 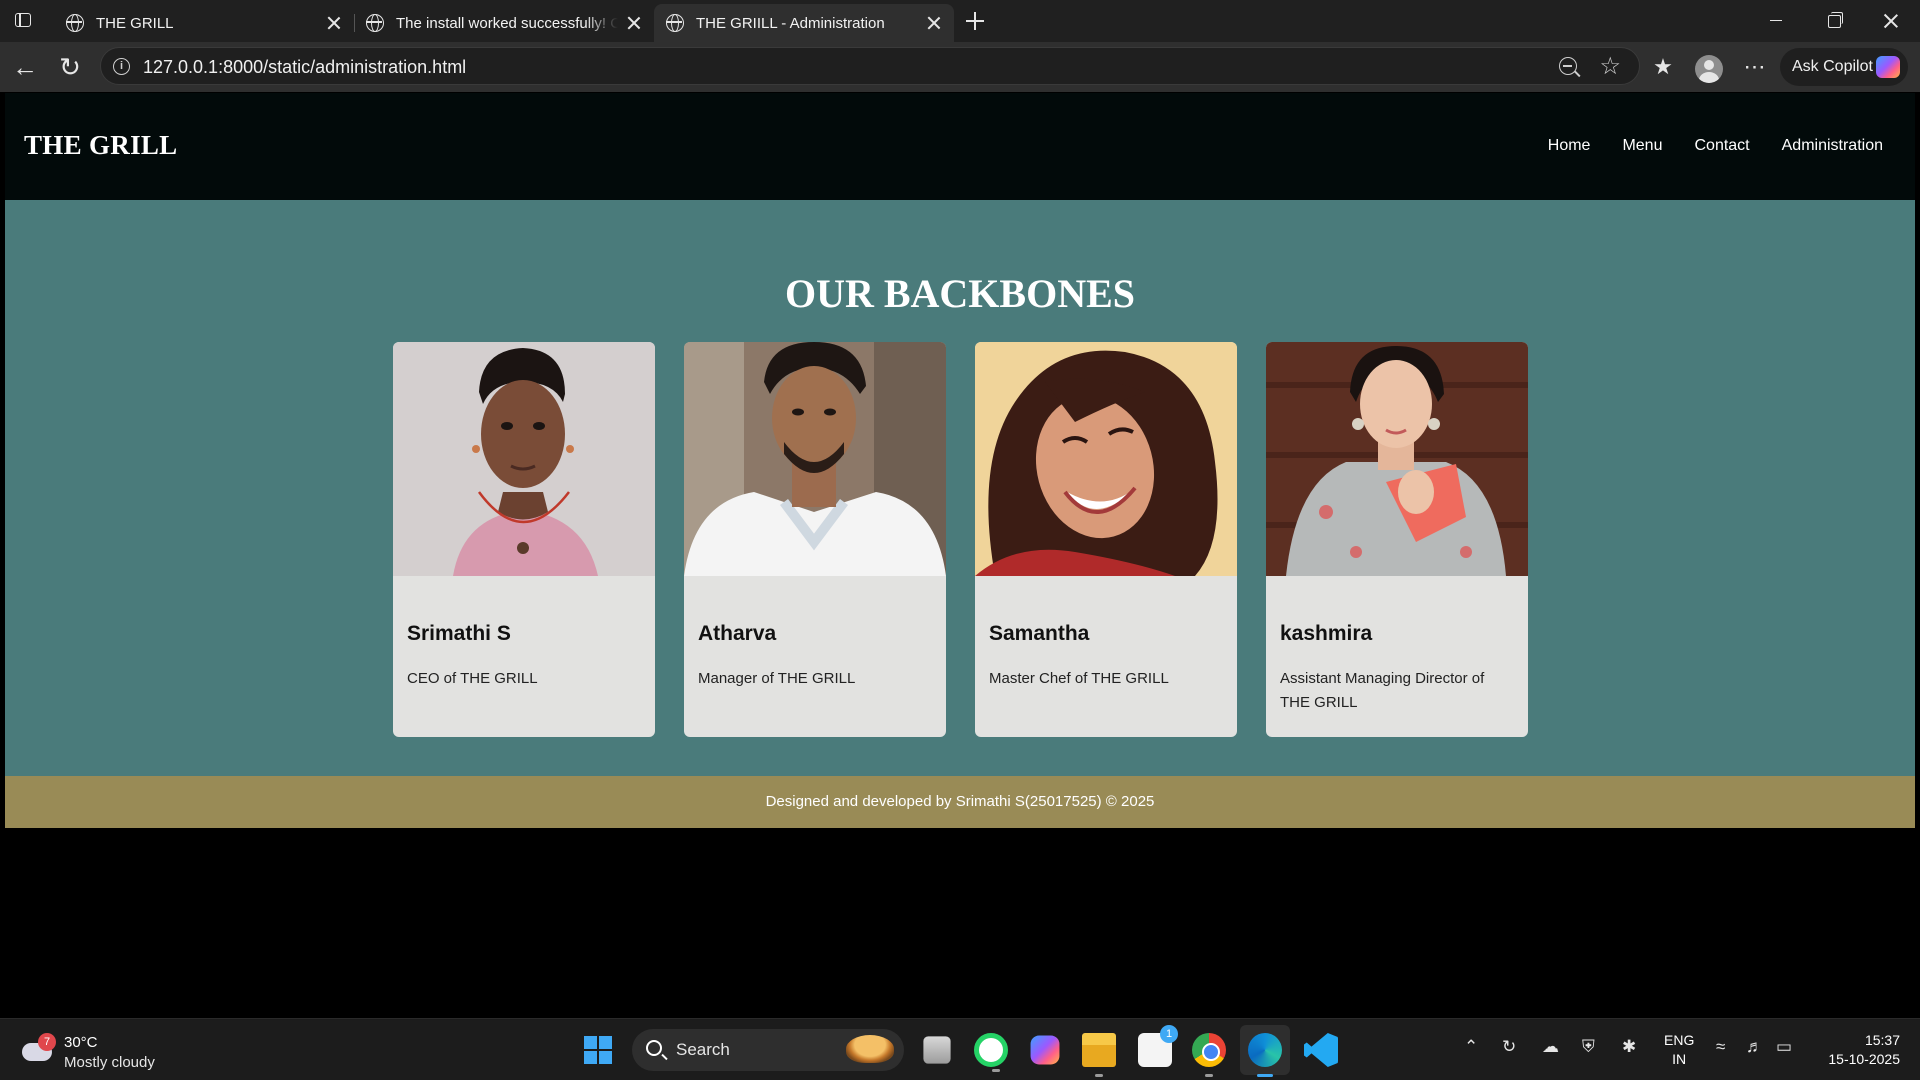 What do you see at coordinates (1679, 1050) in the screenshot?
I see `language-indicator: ENG IN` at bounding box center [1679, 1050].